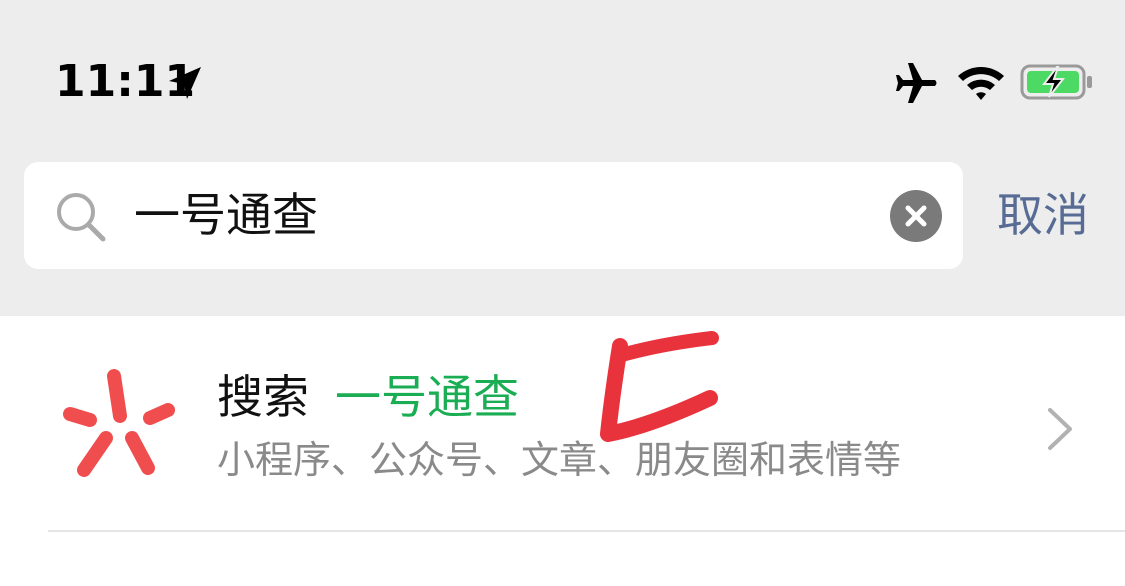  I want to click on location-arrow-icon, so click(185, 83).